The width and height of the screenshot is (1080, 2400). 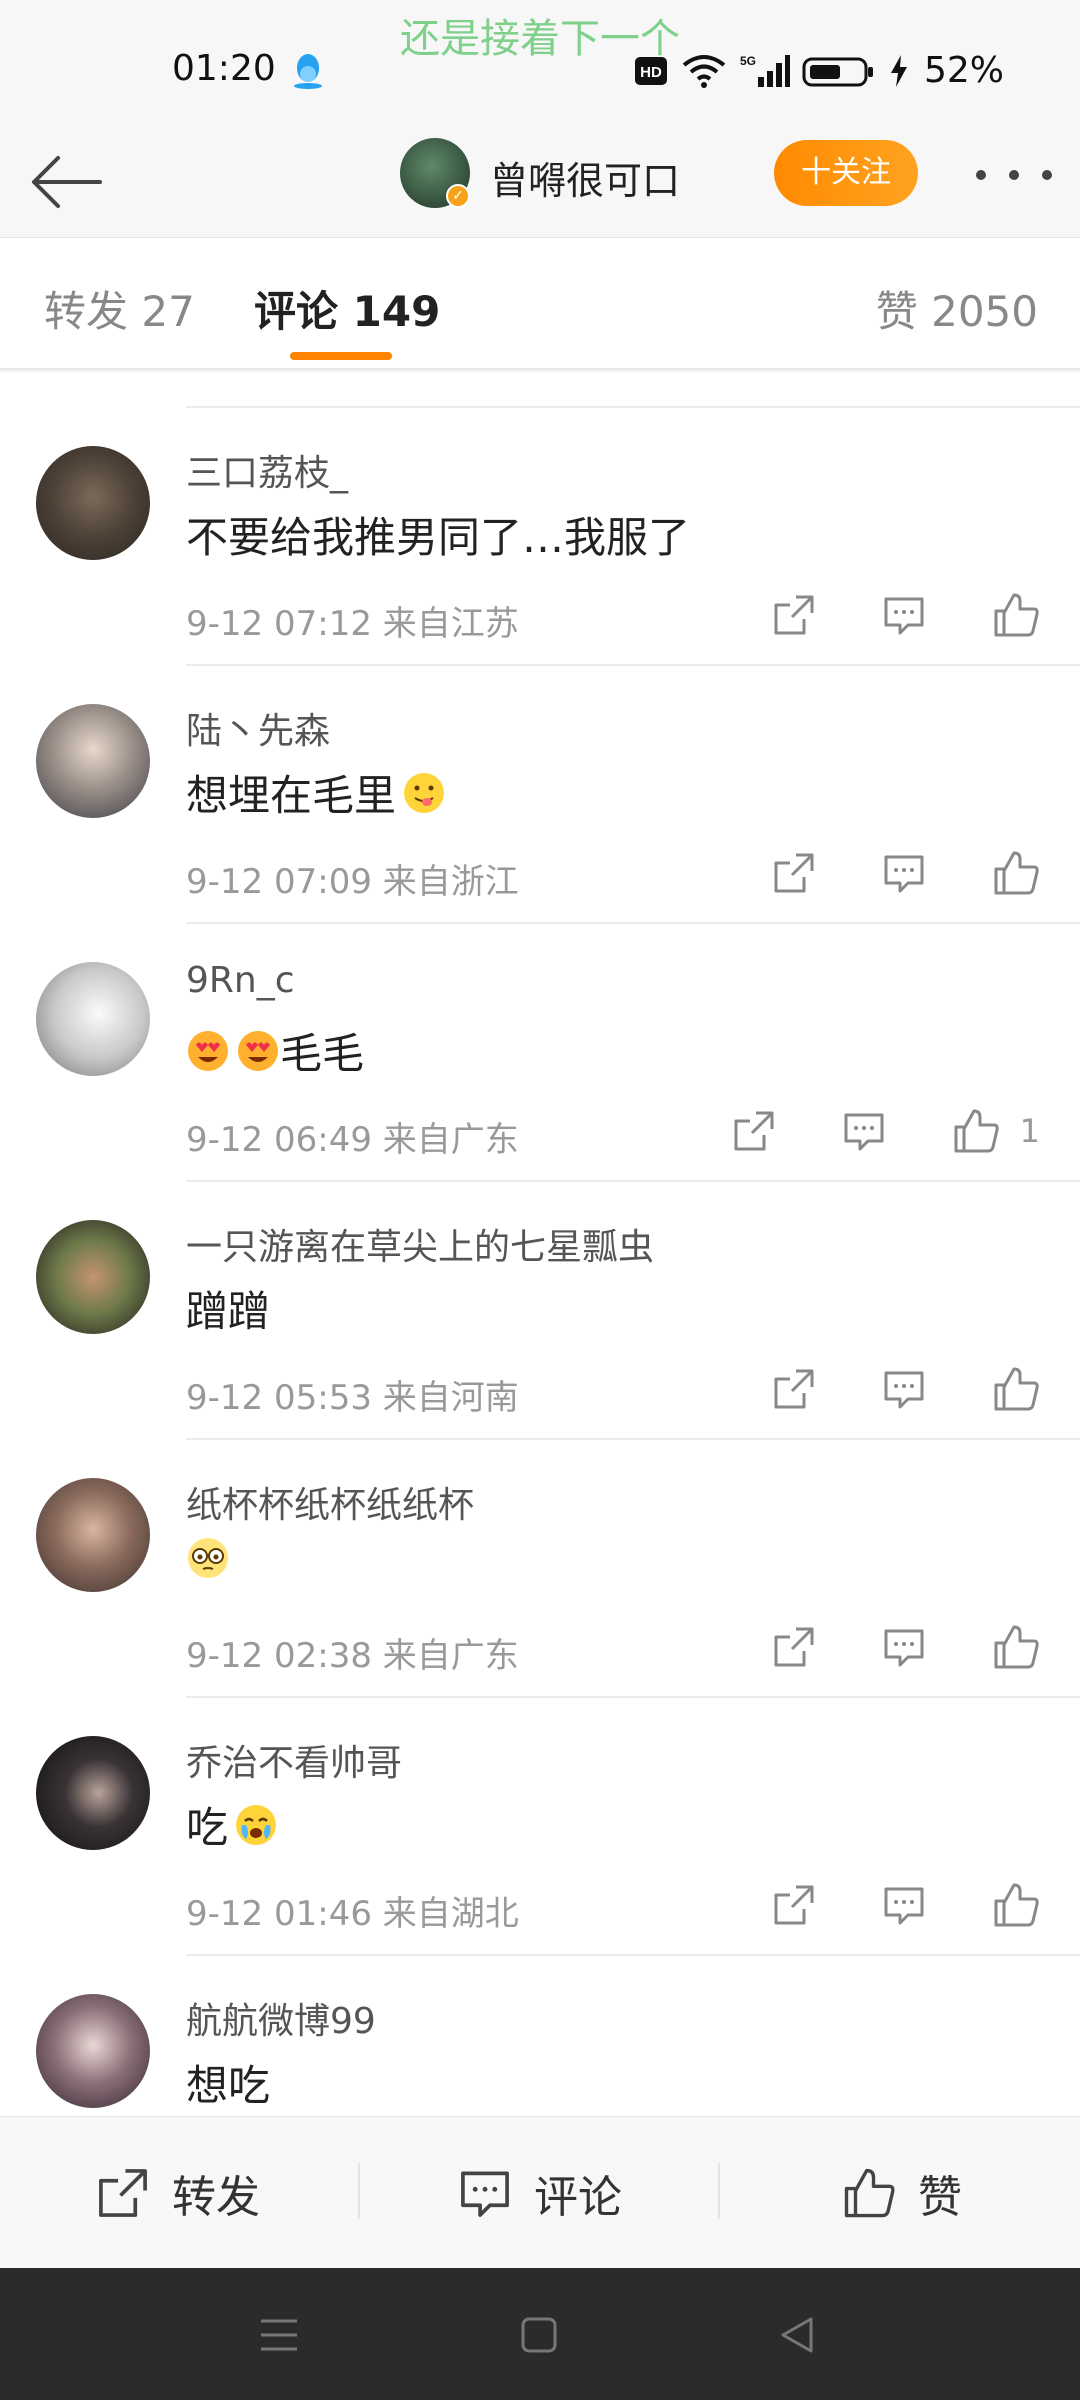 I want to click on charging-icon, so click(x=898, y=70).